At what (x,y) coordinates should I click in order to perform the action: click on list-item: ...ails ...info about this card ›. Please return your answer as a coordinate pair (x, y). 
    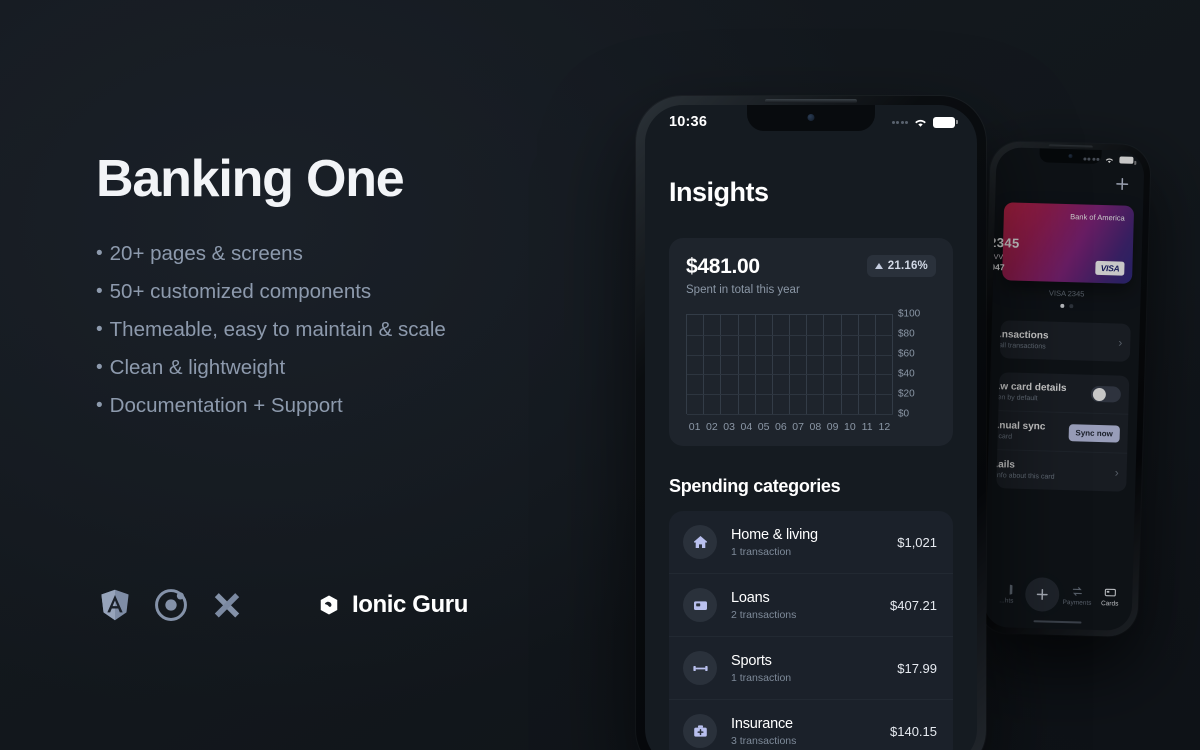
    Looking at the image, I should click on (1061, 471).